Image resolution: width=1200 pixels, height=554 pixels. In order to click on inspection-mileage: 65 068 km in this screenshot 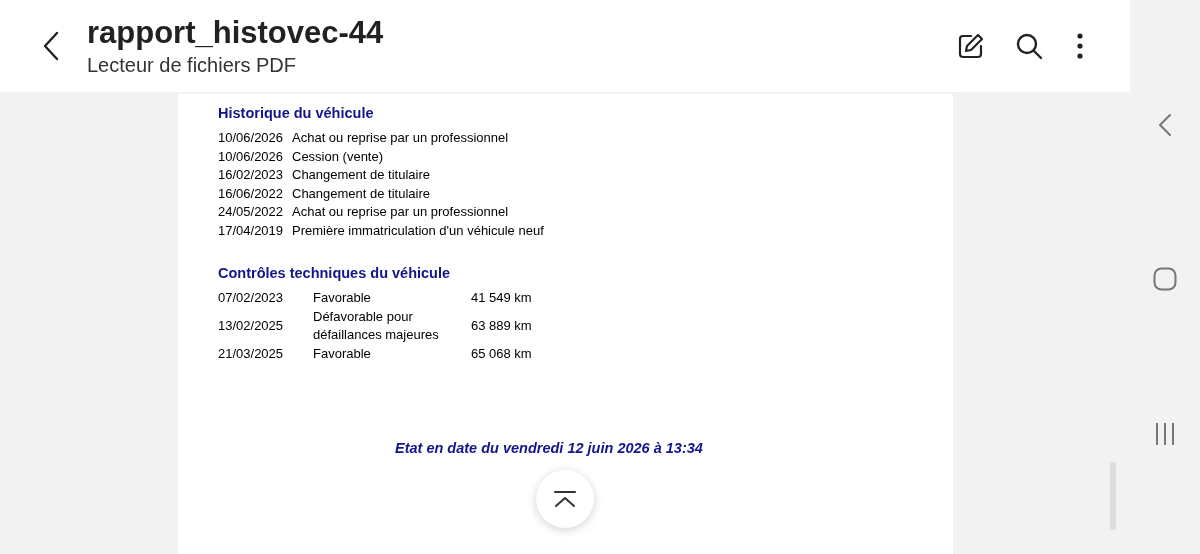, I will do `click(501, 353)`.